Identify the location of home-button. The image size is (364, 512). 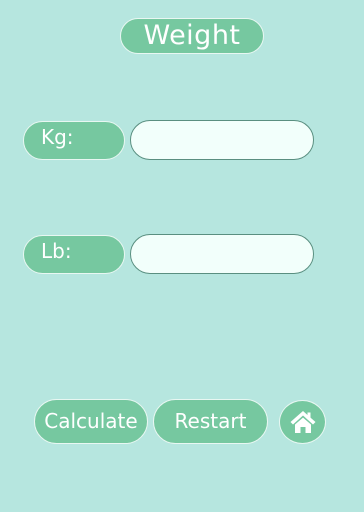
(302, 422).